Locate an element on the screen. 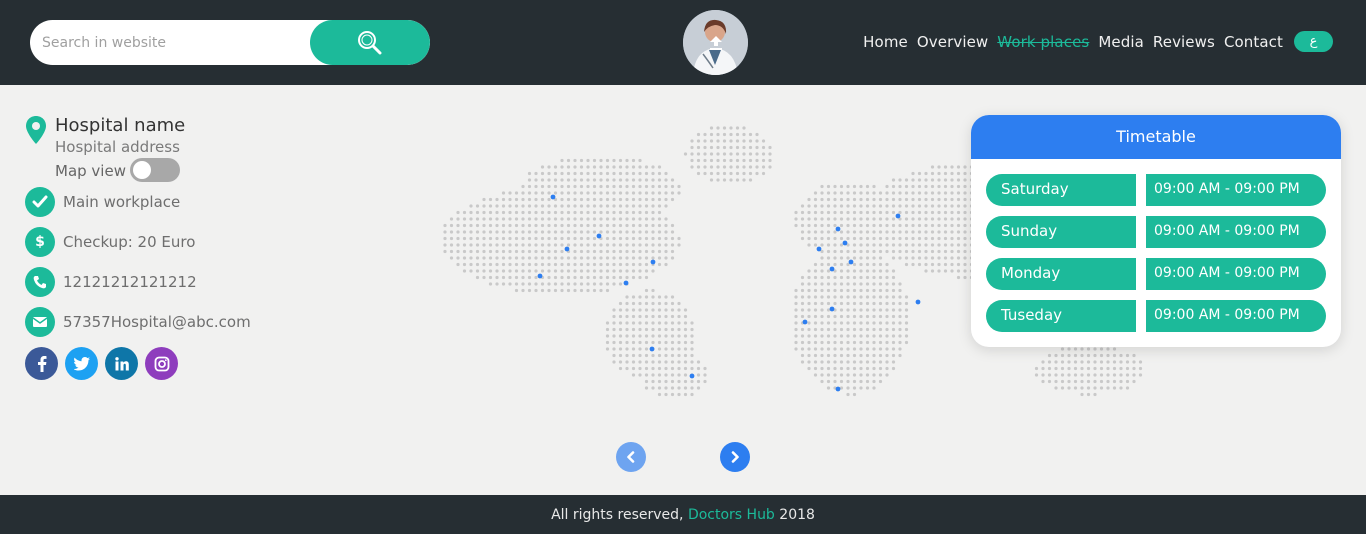 This screenshot has height=534, width=1366. phone-icon is located at coordinates (40, 282).